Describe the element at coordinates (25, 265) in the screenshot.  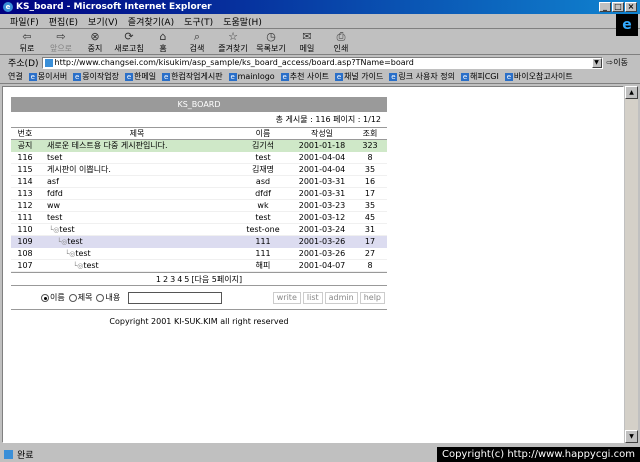
I see `post-number: 107` at that location.